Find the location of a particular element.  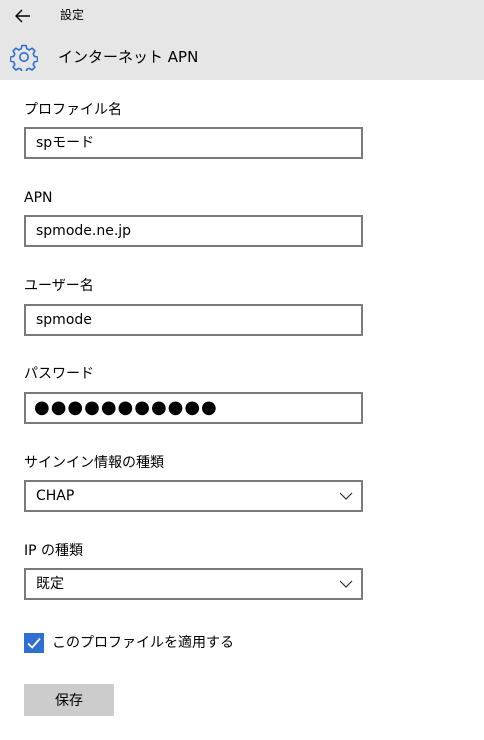

username-label: ユーザー名 is located at coordinates (59, 286).